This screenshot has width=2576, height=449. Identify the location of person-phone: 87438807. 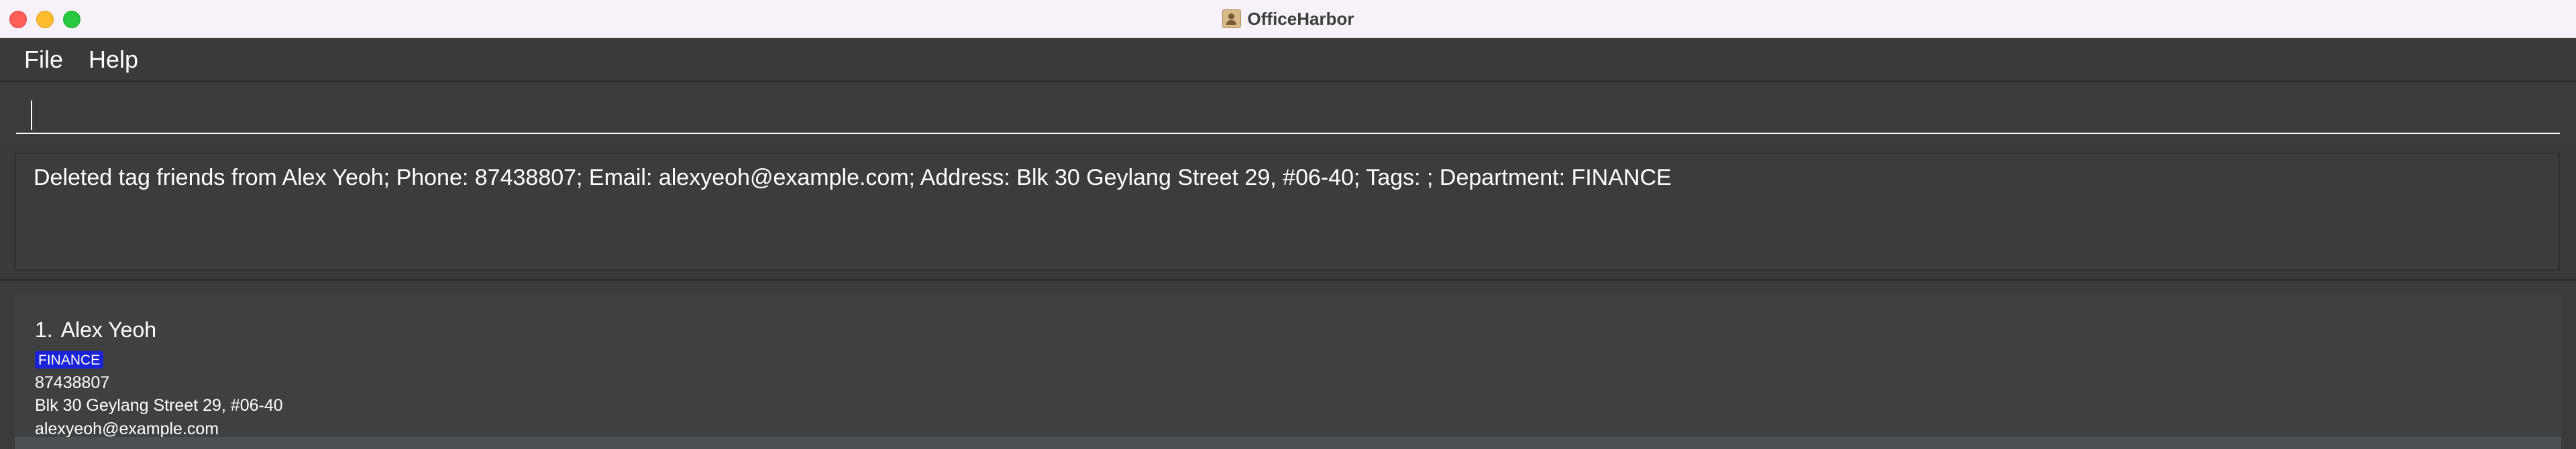
(72, 382).